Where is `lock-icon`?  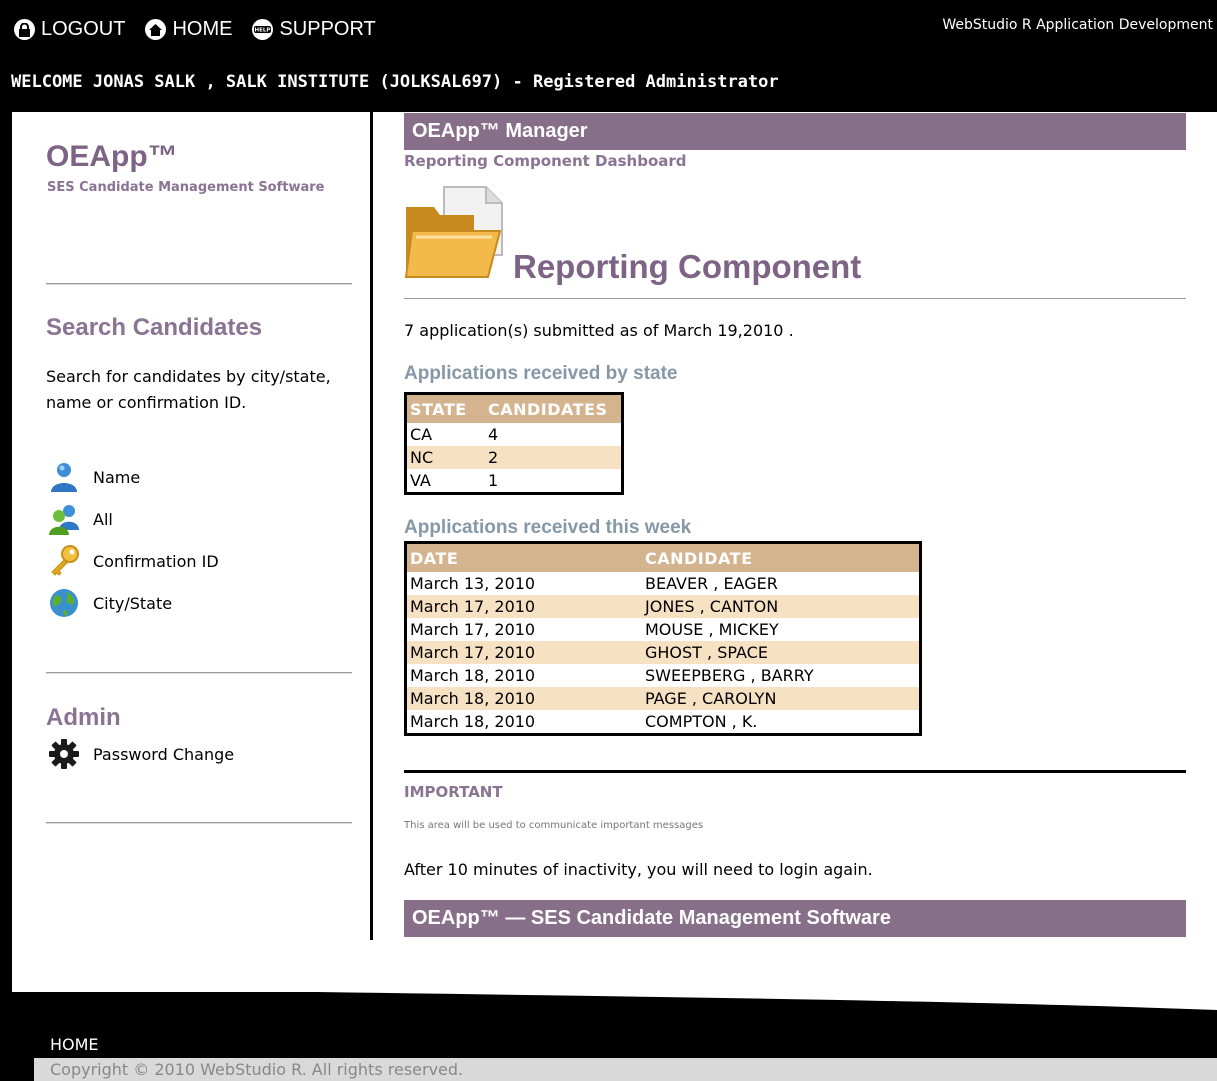
lock-icon is located at coordinates (24, 29).